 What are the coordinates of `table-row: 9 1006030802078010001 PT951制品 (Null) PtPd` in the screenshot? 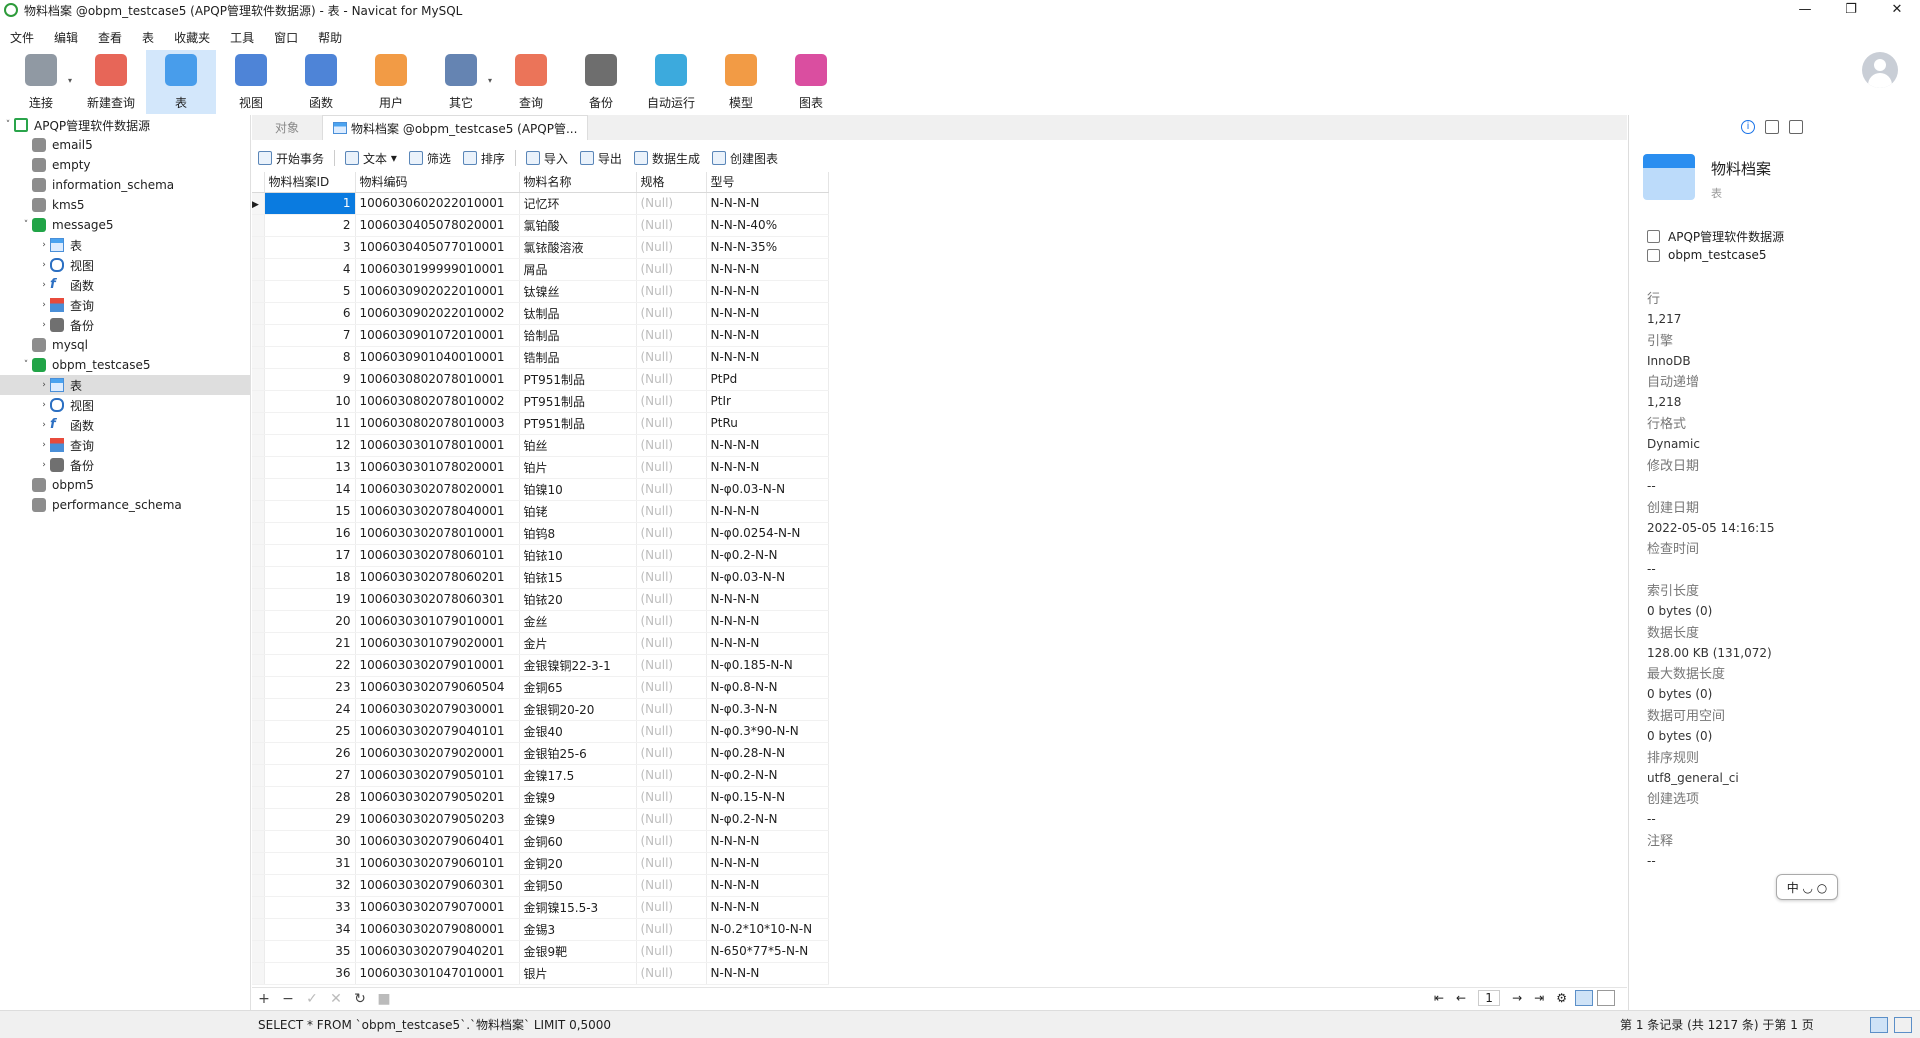 It's located at (540, 379).